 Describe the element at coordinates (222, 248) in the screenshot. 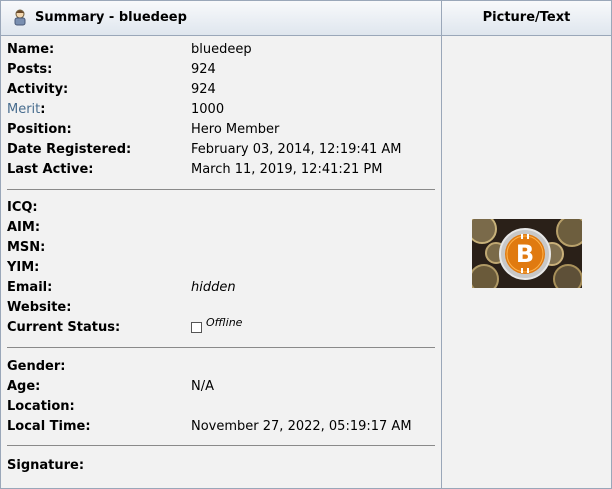

I see `msn-row: MSN:` at that location.